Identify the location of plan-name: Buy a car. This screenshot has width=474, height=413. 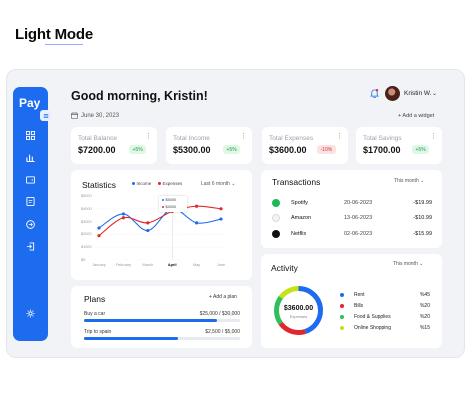
(95, 314).